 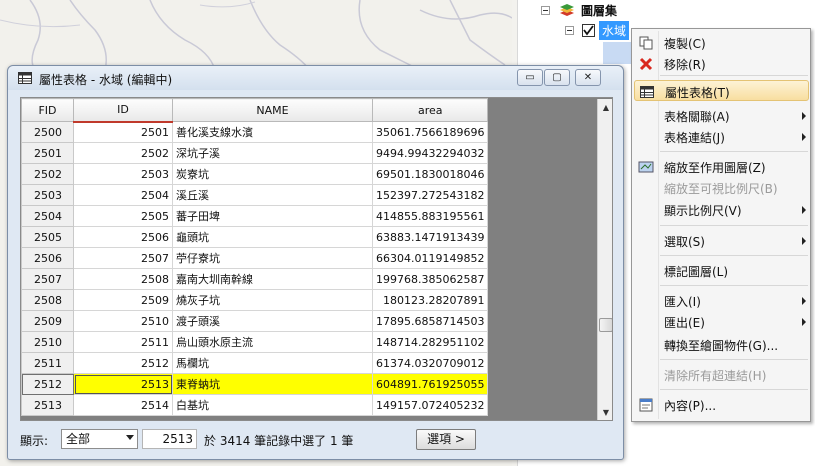 What do you see at coordinates (255, 342) in the screenshot?
I see `table-row: 2510 2511 烏山頭水原主流 148714.282951102` at bounding box center [255, 342].